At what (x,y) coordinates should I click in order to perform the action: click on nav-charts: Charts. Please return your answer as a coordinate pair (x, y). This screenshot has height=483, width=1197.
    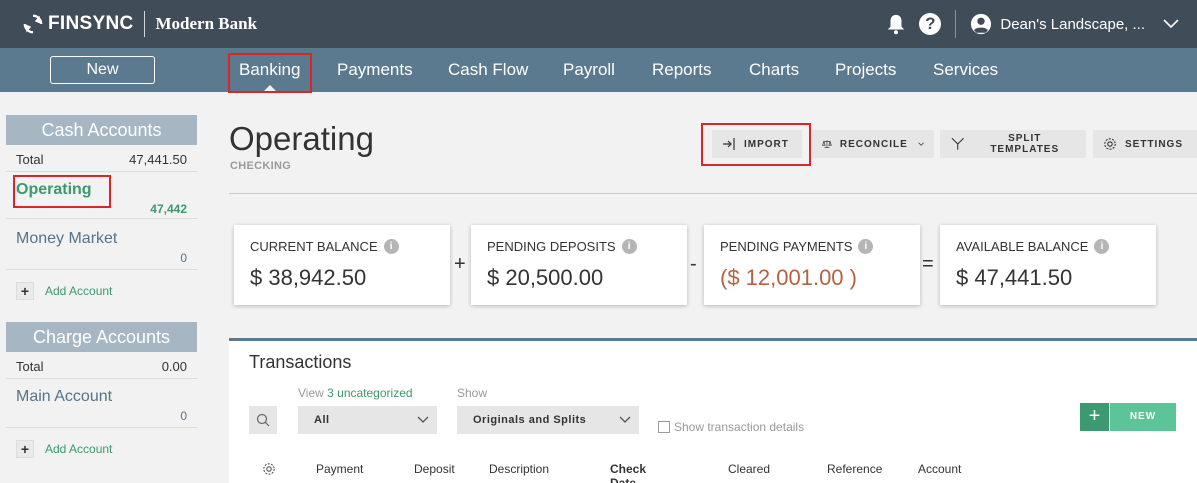
    Looking at the image, I should click on (774, 70).